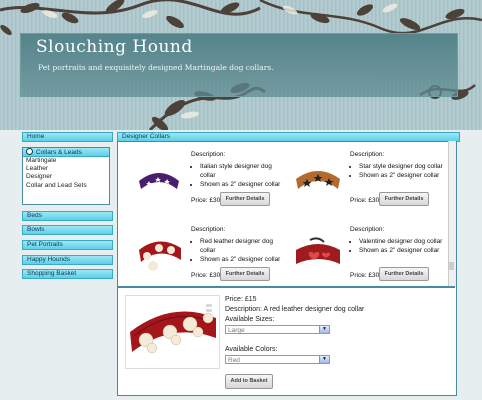 This screenshot has height=400, width=482. I want to click on detail-price: Price: £15, so click(241, 299).